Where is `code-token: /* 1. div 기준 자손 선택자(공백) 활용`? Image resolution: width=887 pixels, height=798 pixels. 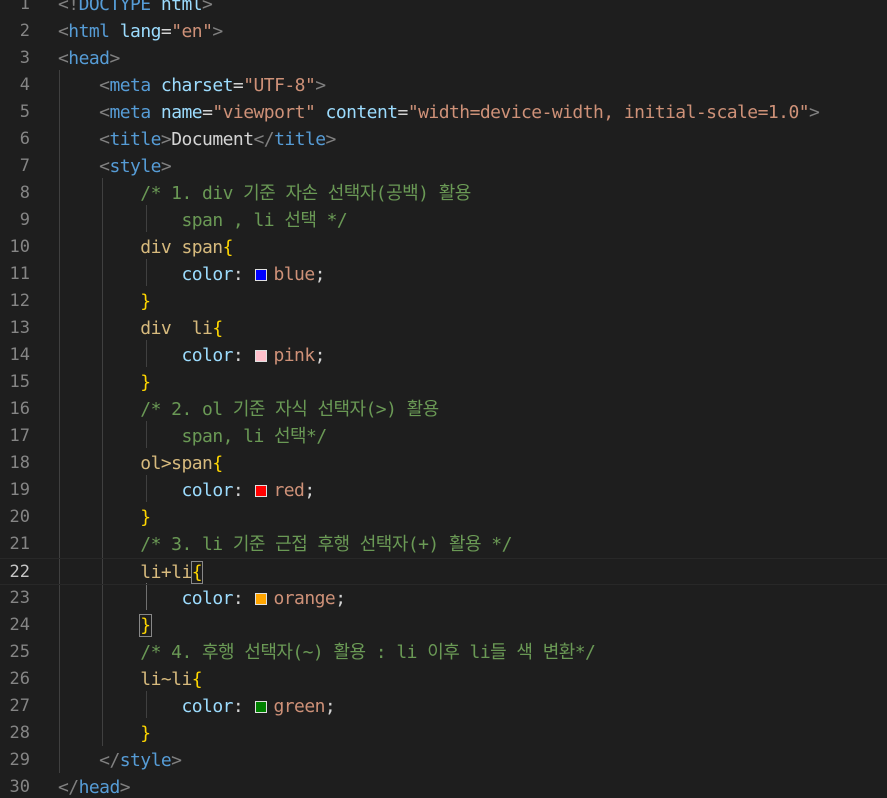 code-token: /* 1. div 기준 자손 선택자(공백) 활용 is located at coordinates (305, 193).